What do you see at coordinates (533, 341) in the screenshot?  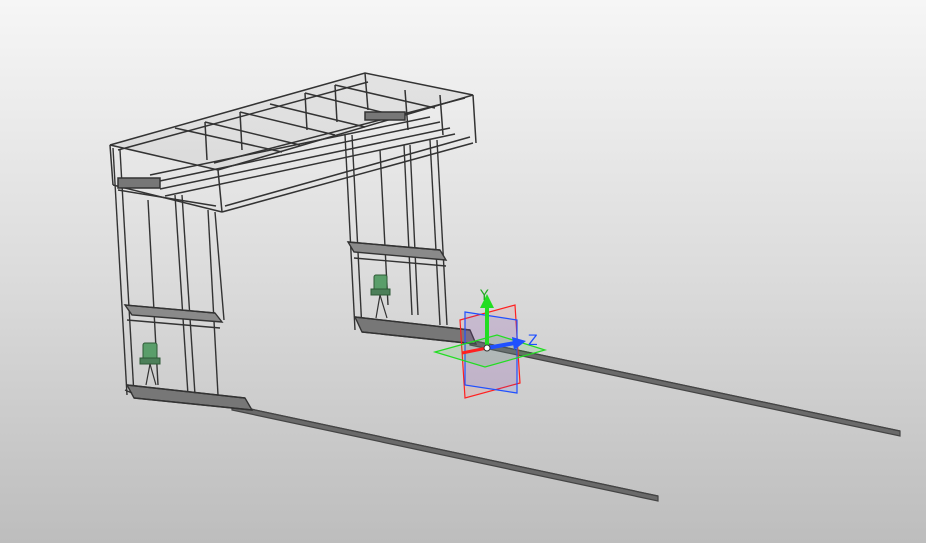 I see `z-axis-label: Z` at bounding box center [533, 341].